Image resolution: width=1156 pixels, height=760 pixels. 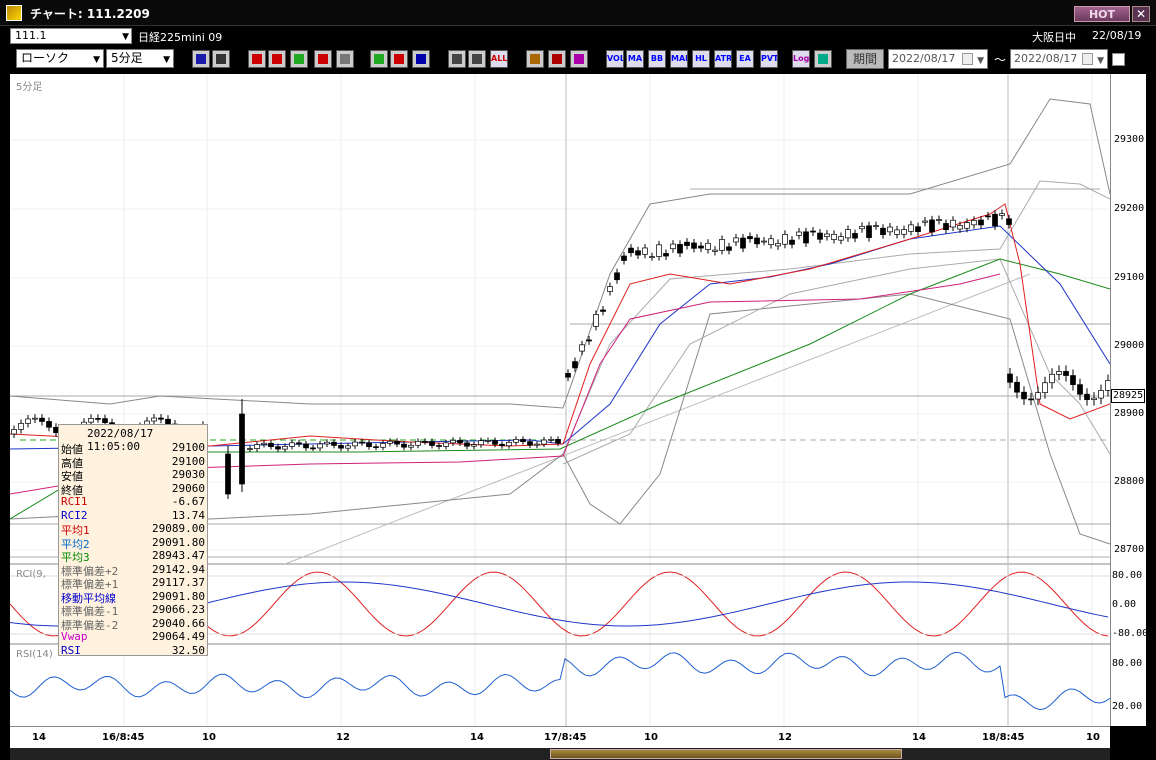 I want to click on bars-color-icon, so click(x=299, y=59).